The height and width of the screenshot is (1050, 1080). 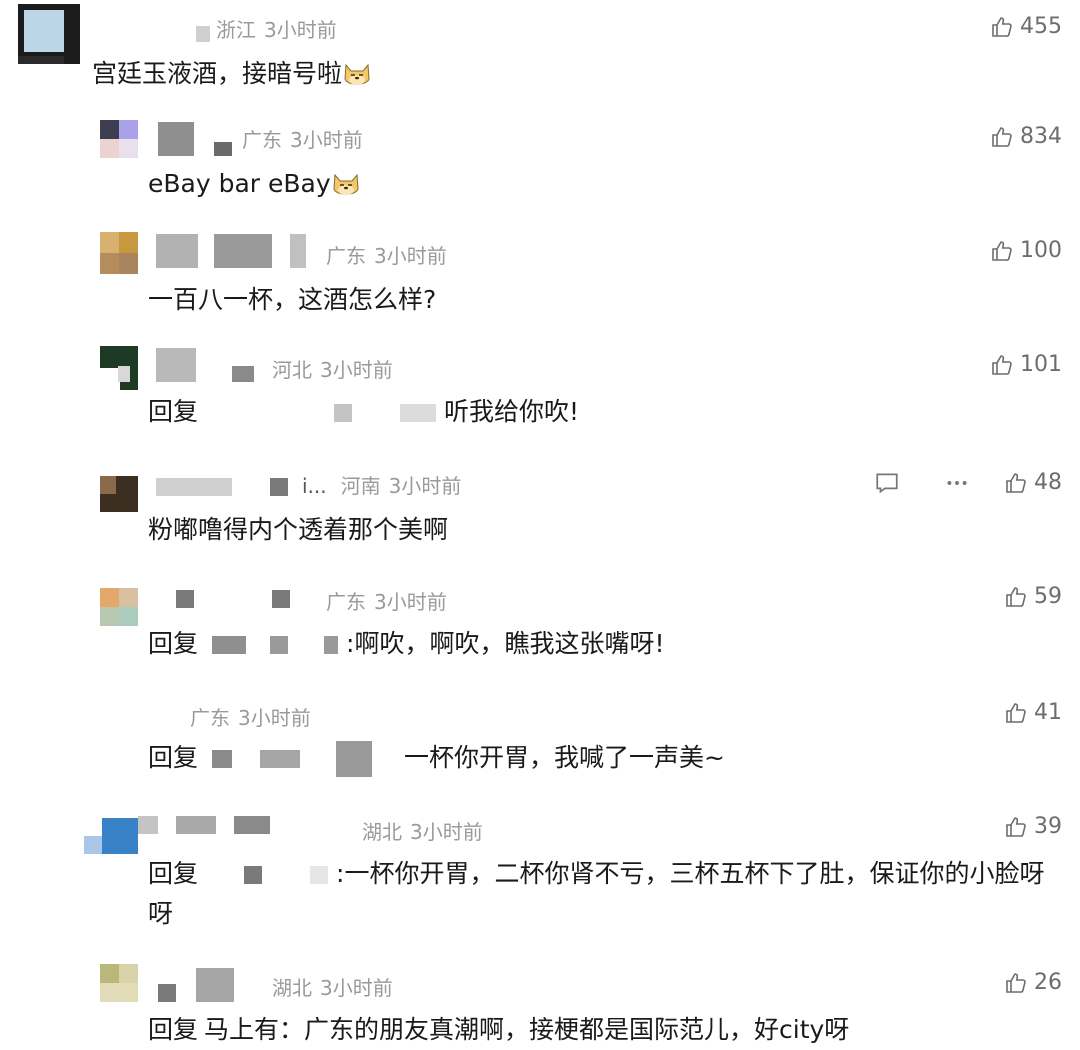 What do you see at coordinates (922, 486) in the screenshot?
I see `comment-actions` at bounding box center [922, 486].